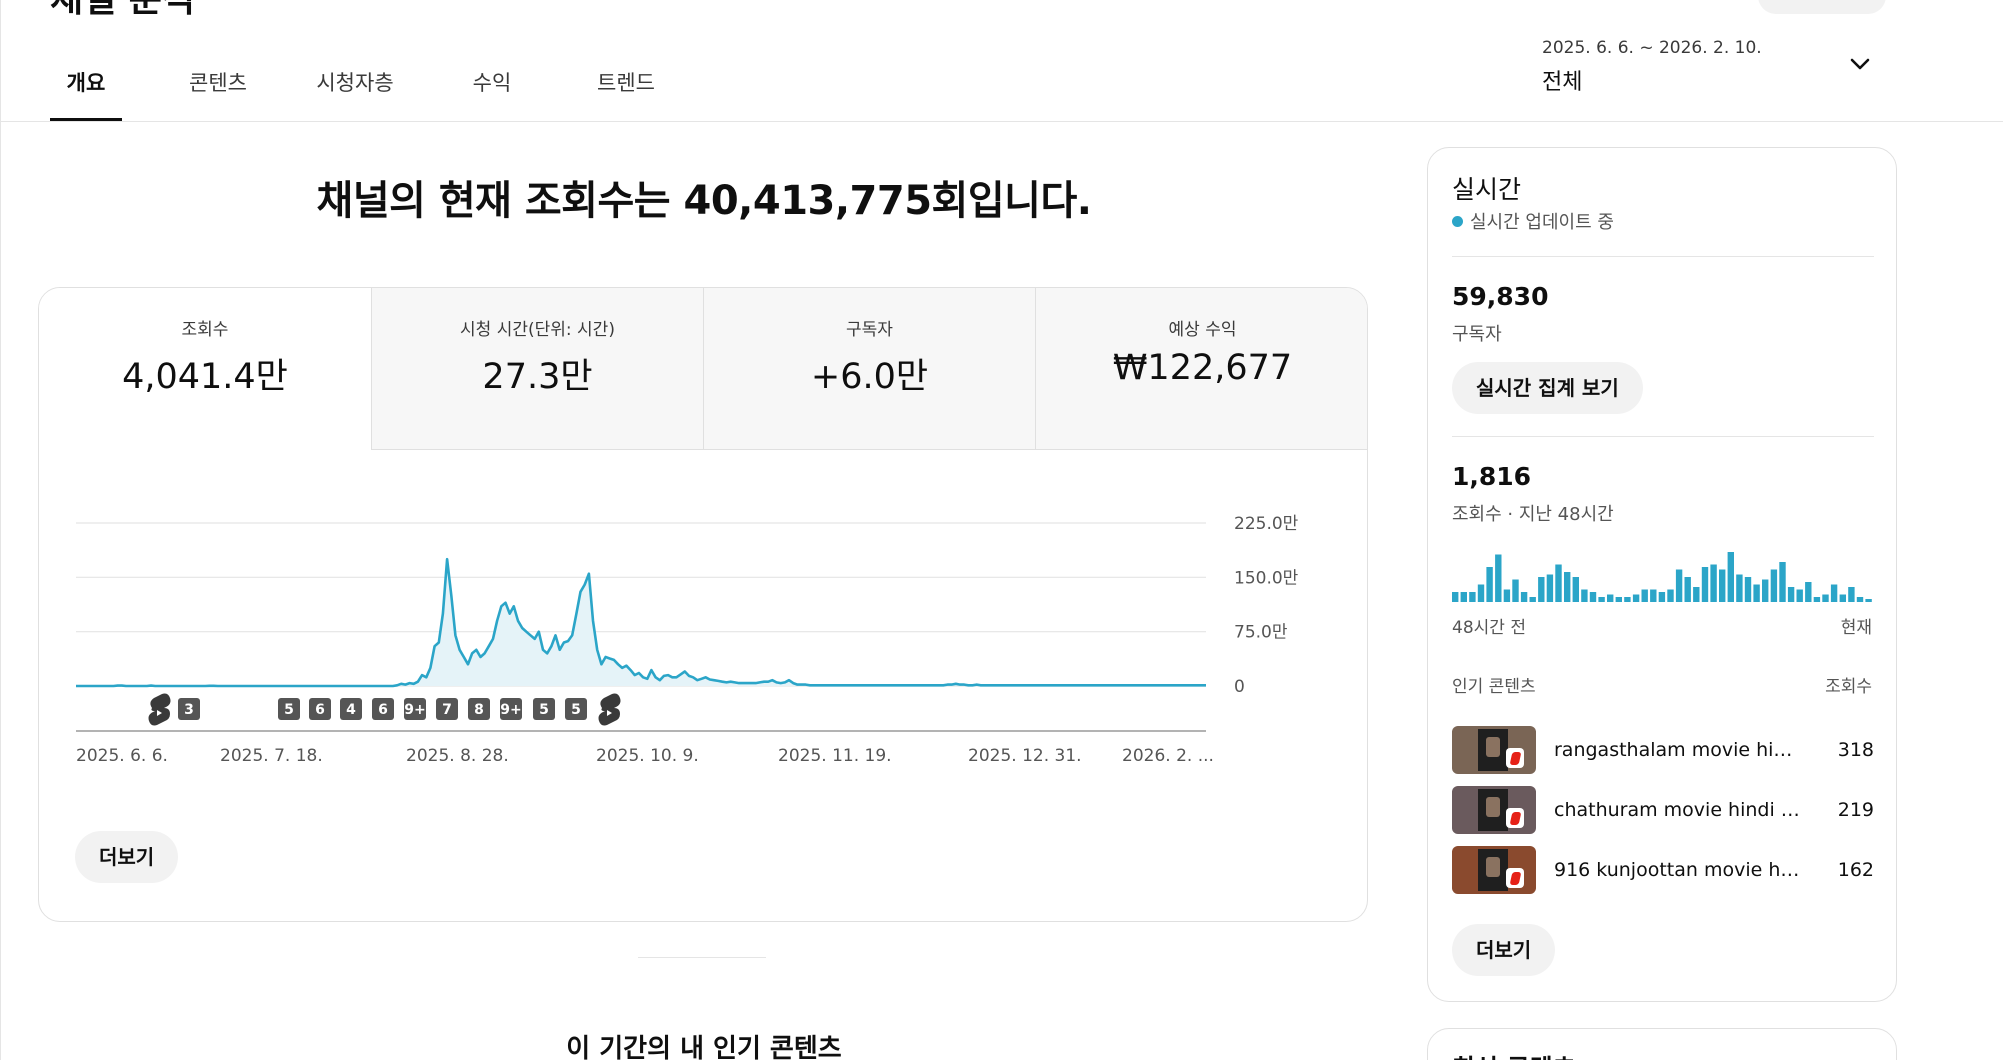 The height and width of the screenshot is (1060, 2003). Describe the element at coordinates (1562, 82) in the screenshot. I see `date-range-value: 전체` at that location.